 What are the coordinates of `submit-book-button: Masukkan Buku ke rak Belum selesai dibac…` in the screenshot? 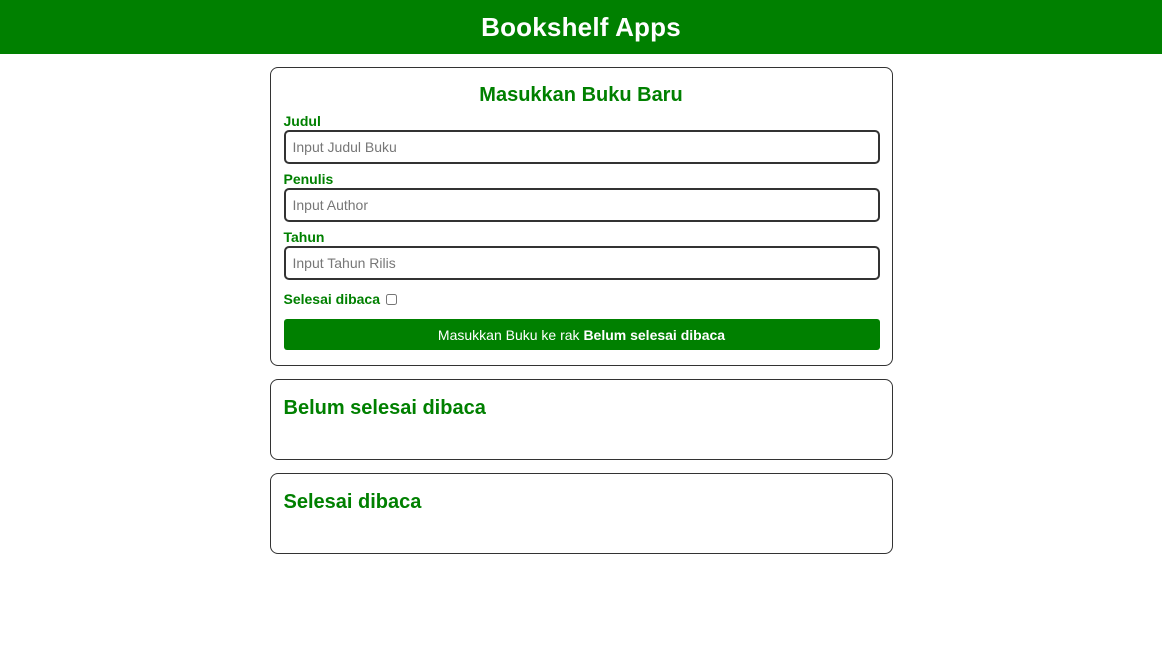 It's located at (581, 334).